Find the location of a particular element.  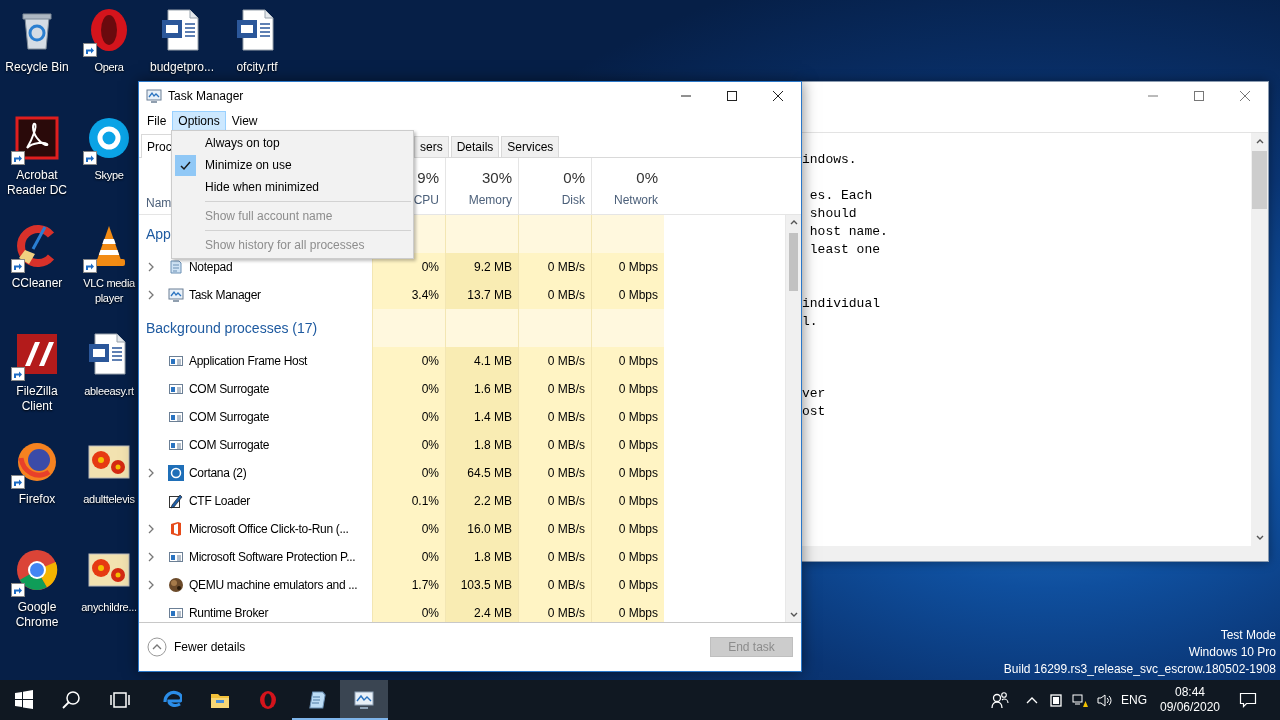

tablet-icon is located at coordinates (1056, 700).